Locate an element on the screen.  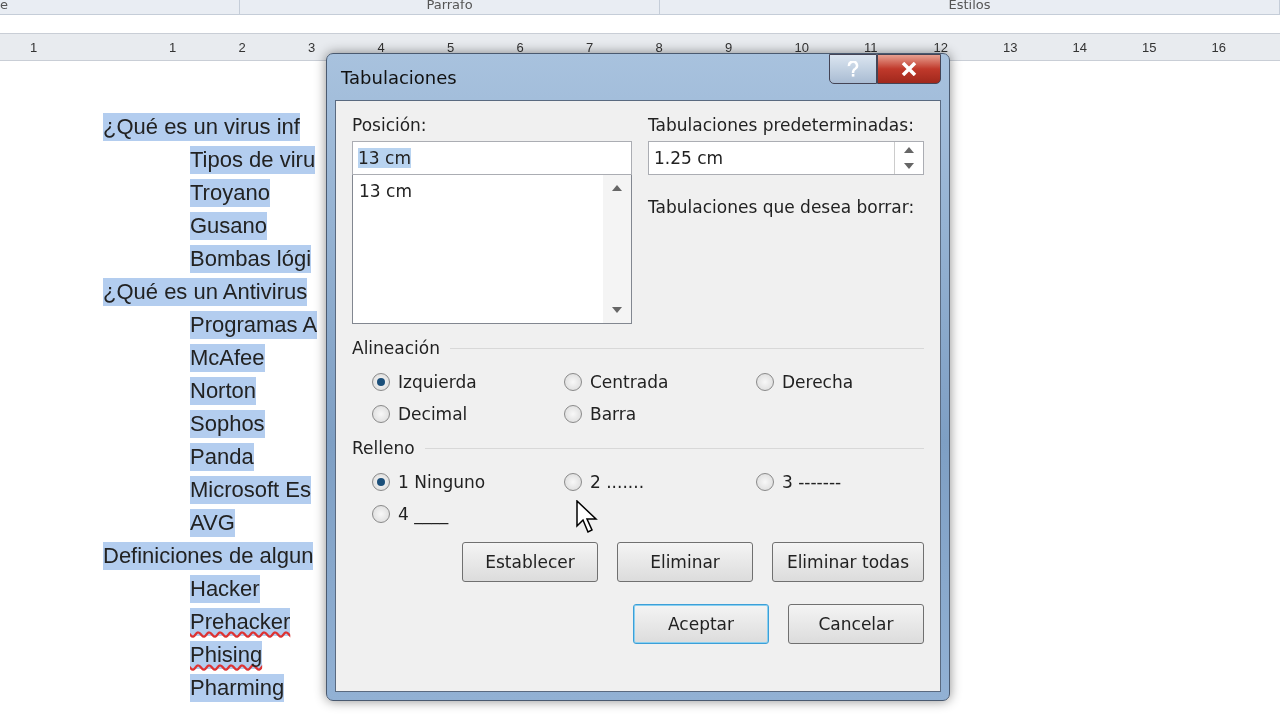
outline-subitem: Prehacker is located at coordinates (240, 622).